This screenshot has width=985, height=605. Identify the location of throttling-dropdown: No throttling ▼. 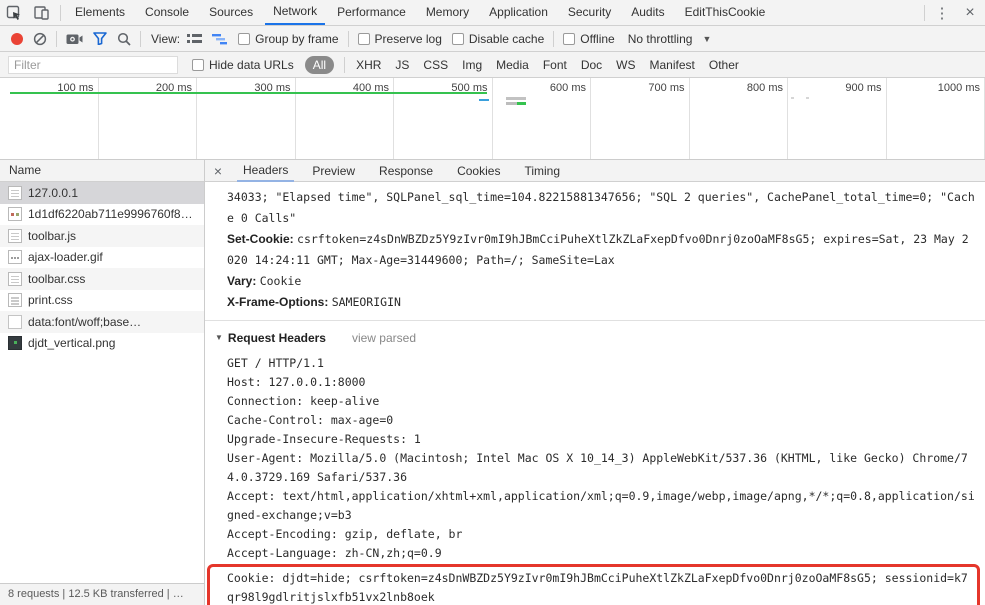
(670, 39).